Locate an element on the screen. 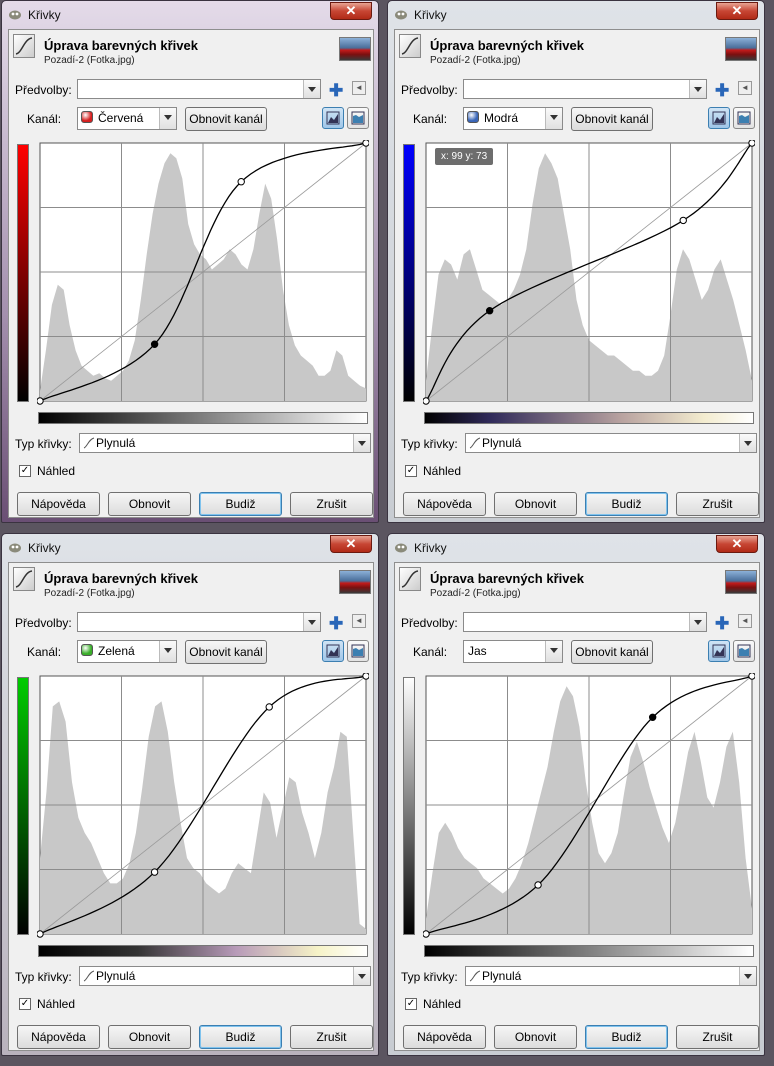 This screenshot has width=774, height=1066. input-gradient-bar is located at coordinates (203, 951).